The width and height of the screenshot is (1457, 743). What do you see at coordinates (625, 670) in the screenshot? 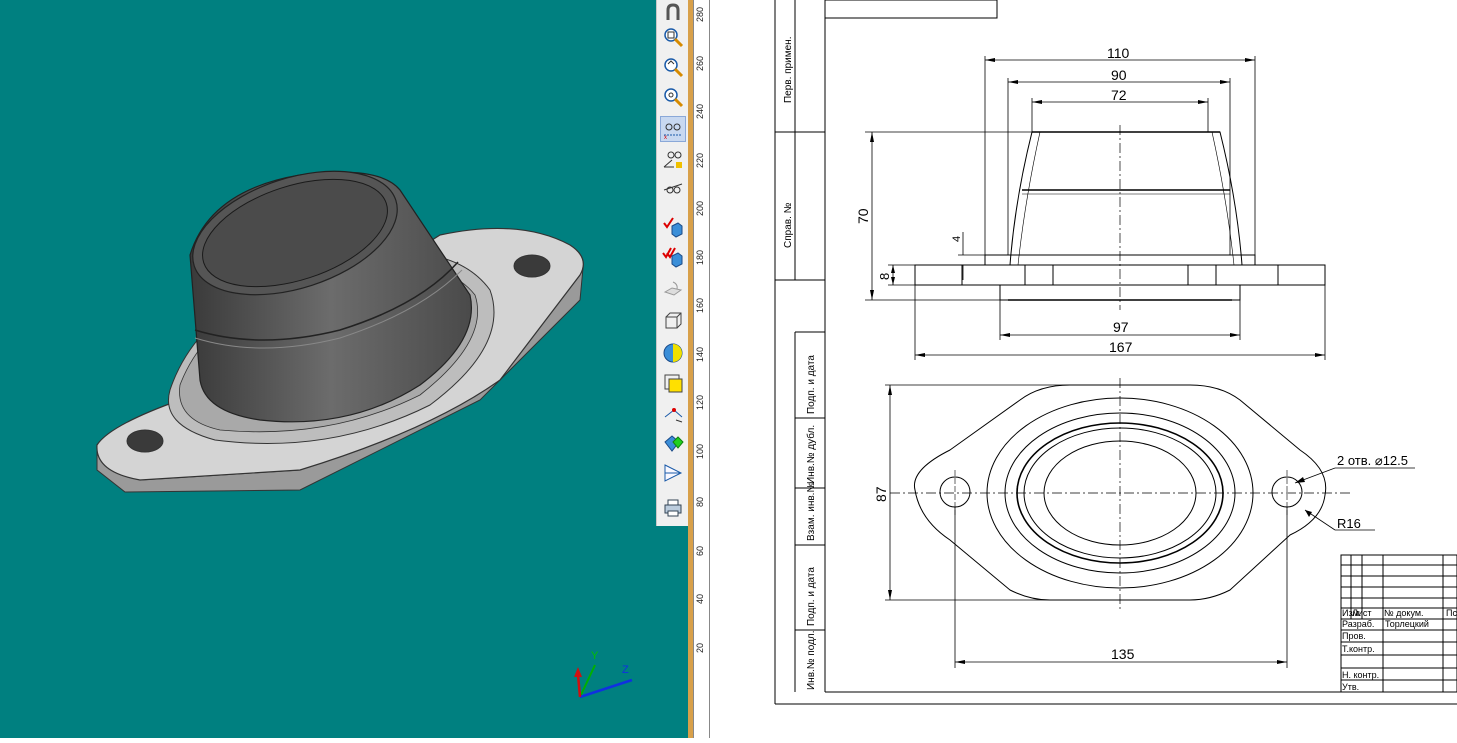
I see `axis-z-label: Z` at bounding box center [625, 670].